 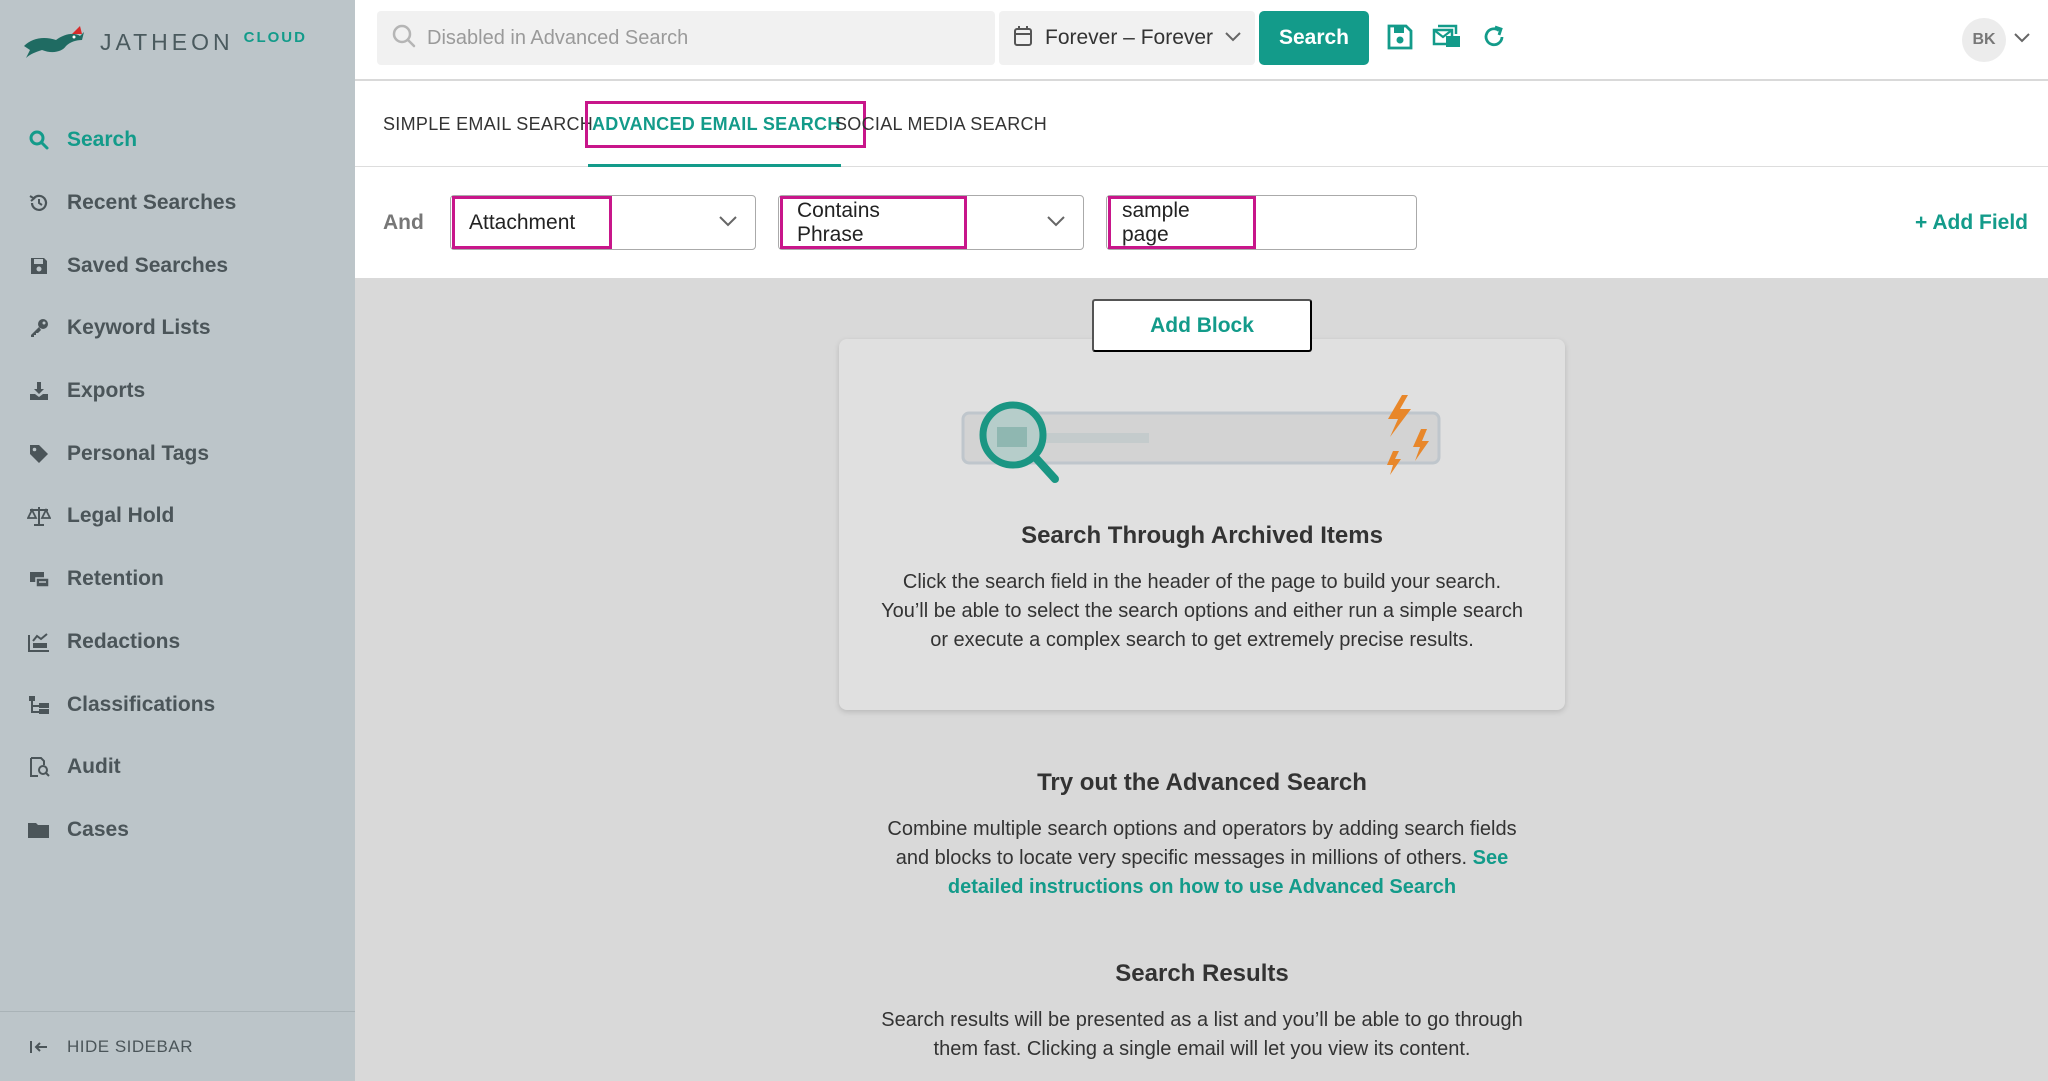 I want to click on download-icon, so click(x=39, y=391).